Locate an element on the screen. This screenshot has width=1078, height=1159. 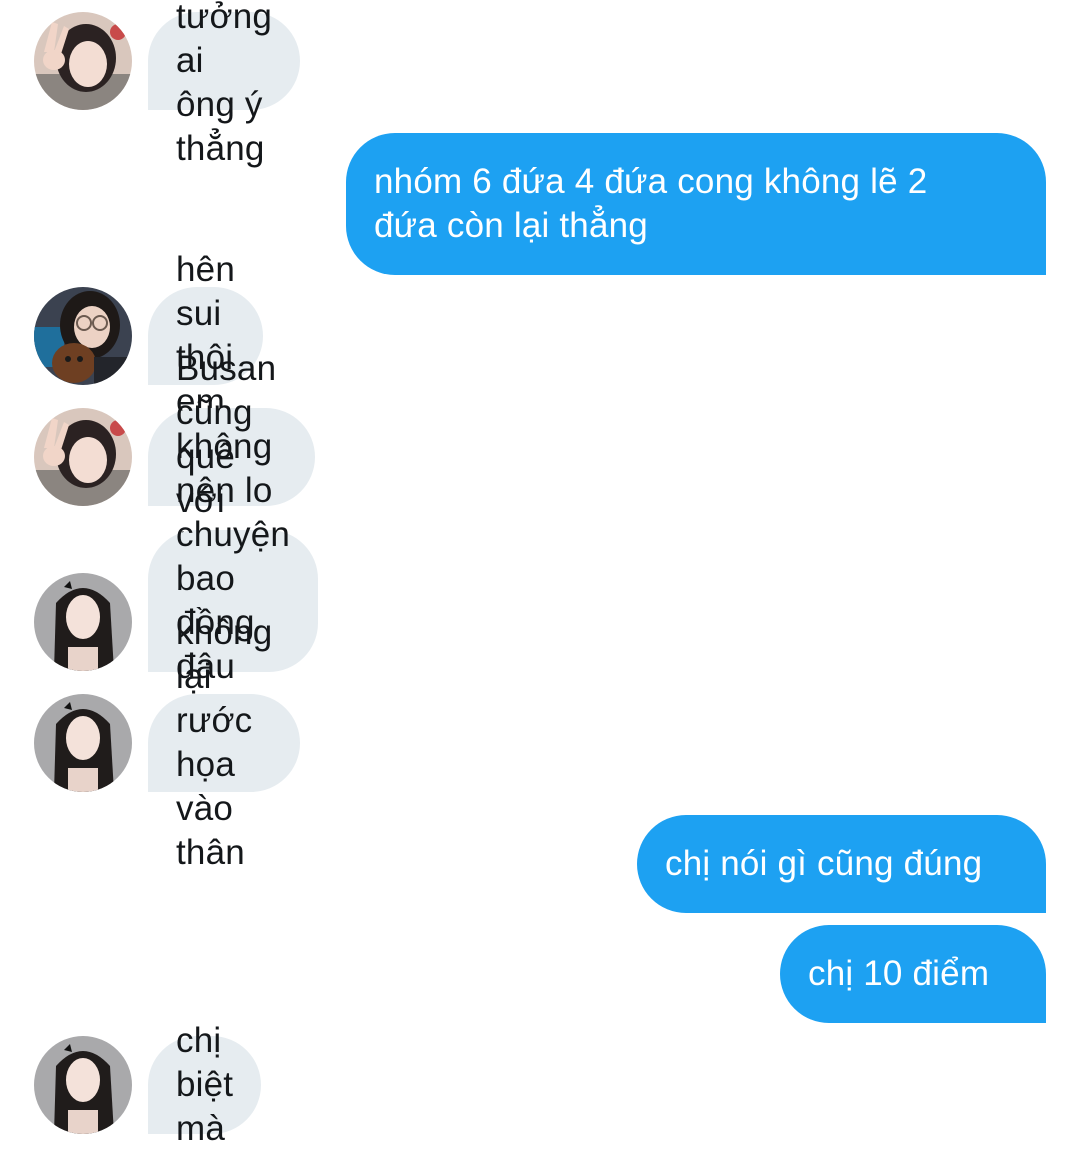
message-text: không lại rước họa vào thân is located at coordinates (224, 742).